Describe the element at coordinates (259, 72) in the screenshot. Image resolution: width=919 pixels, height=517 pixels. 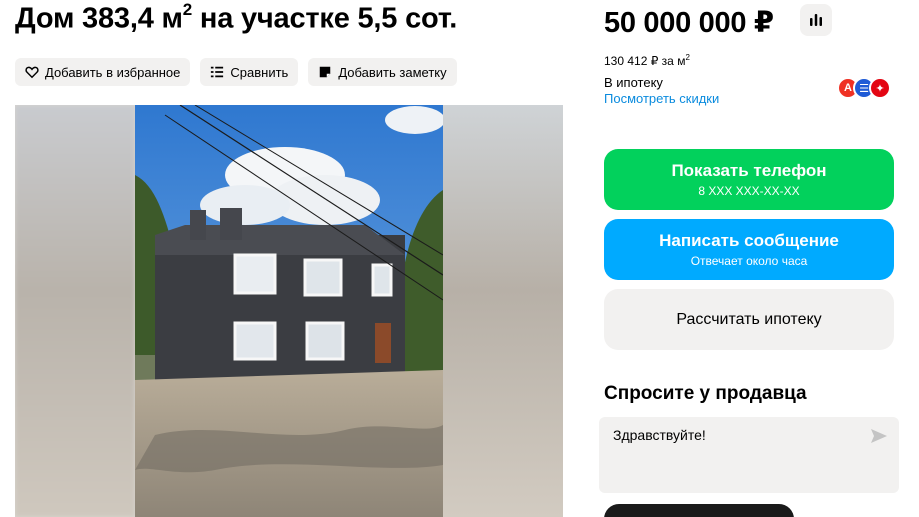
I see `compare-label: Сравнить` at that location.